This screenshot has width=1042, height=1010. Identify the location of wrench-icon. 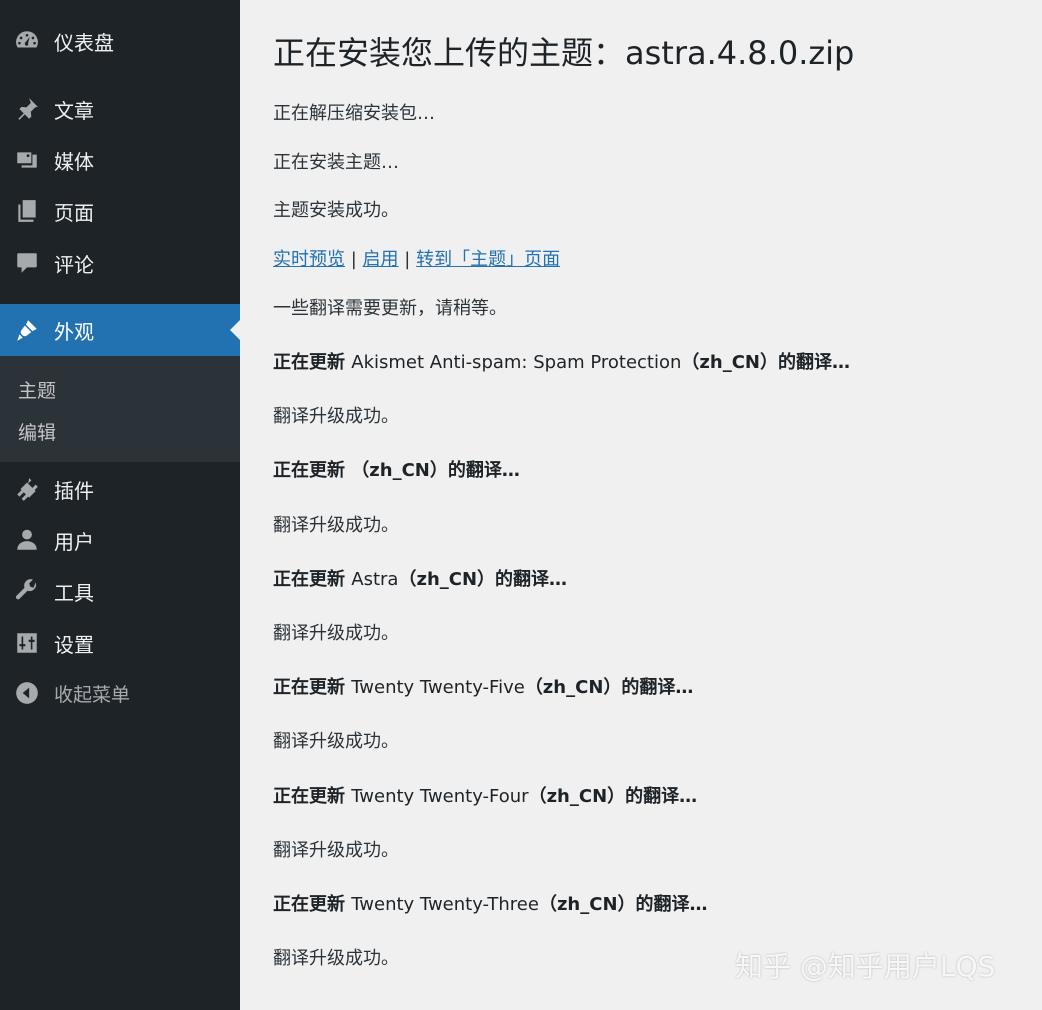
(27, 591).